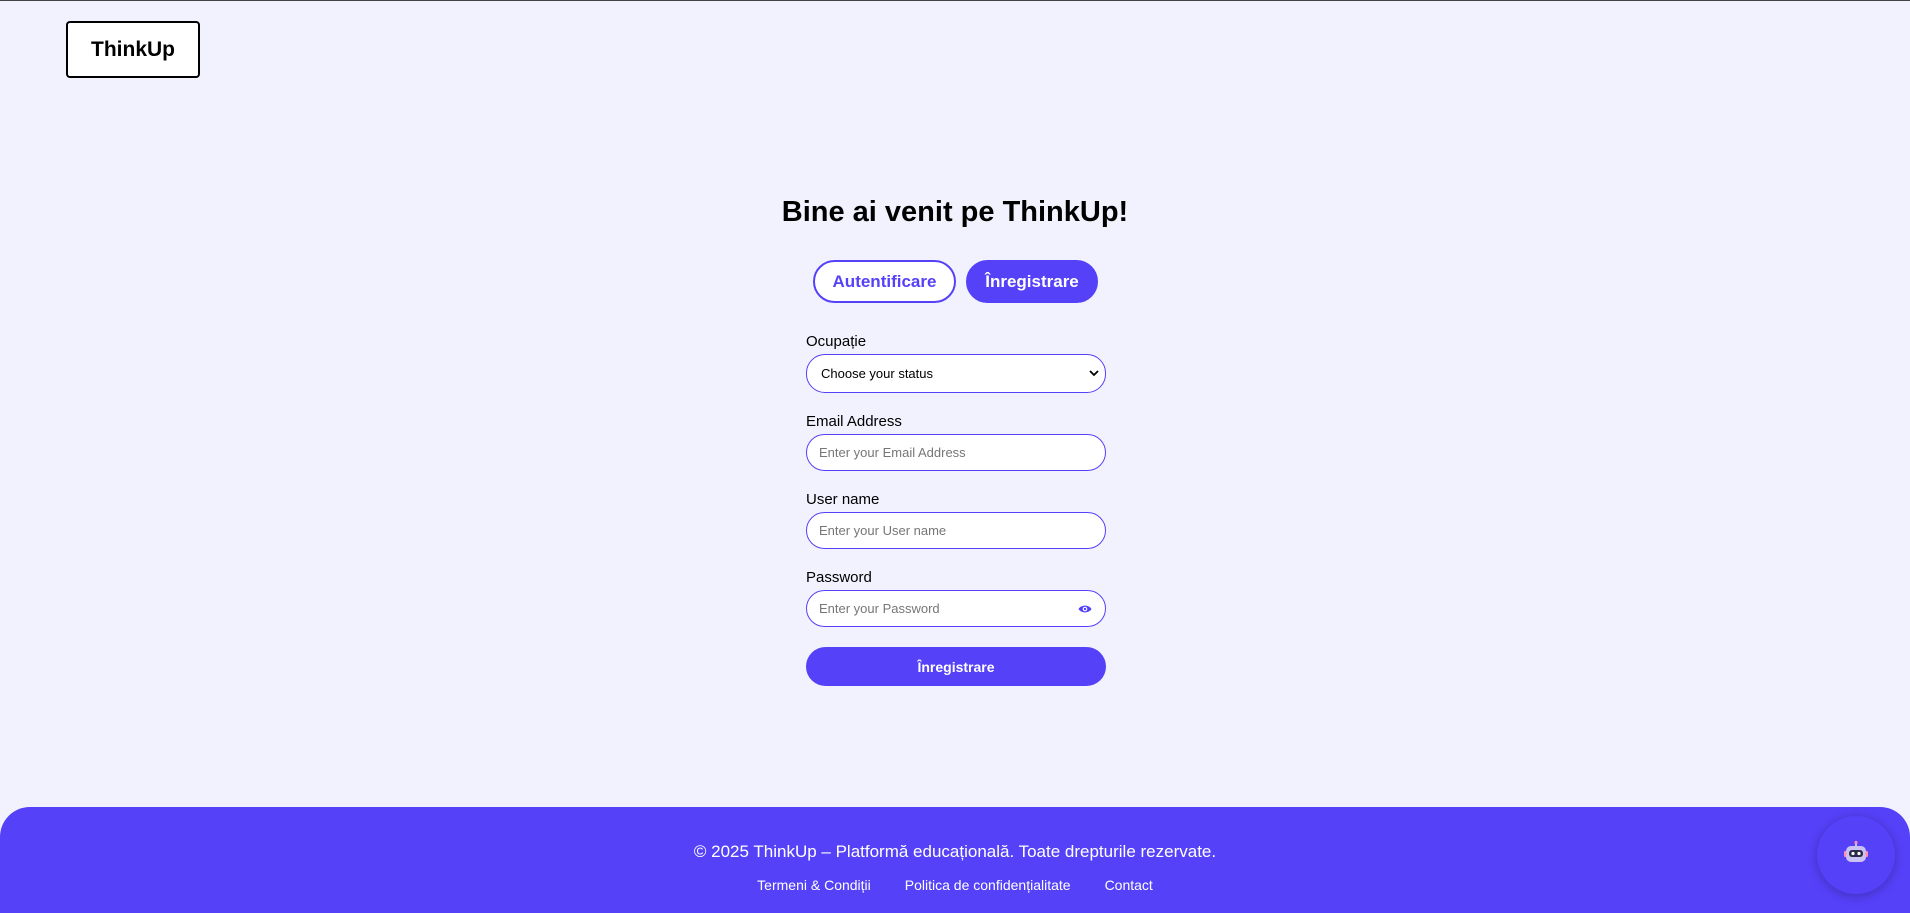  What do you see at coordinates (1094, 374) in the screenshot?
I see `chevron-down-icon` at bounding box center [1094, 374].